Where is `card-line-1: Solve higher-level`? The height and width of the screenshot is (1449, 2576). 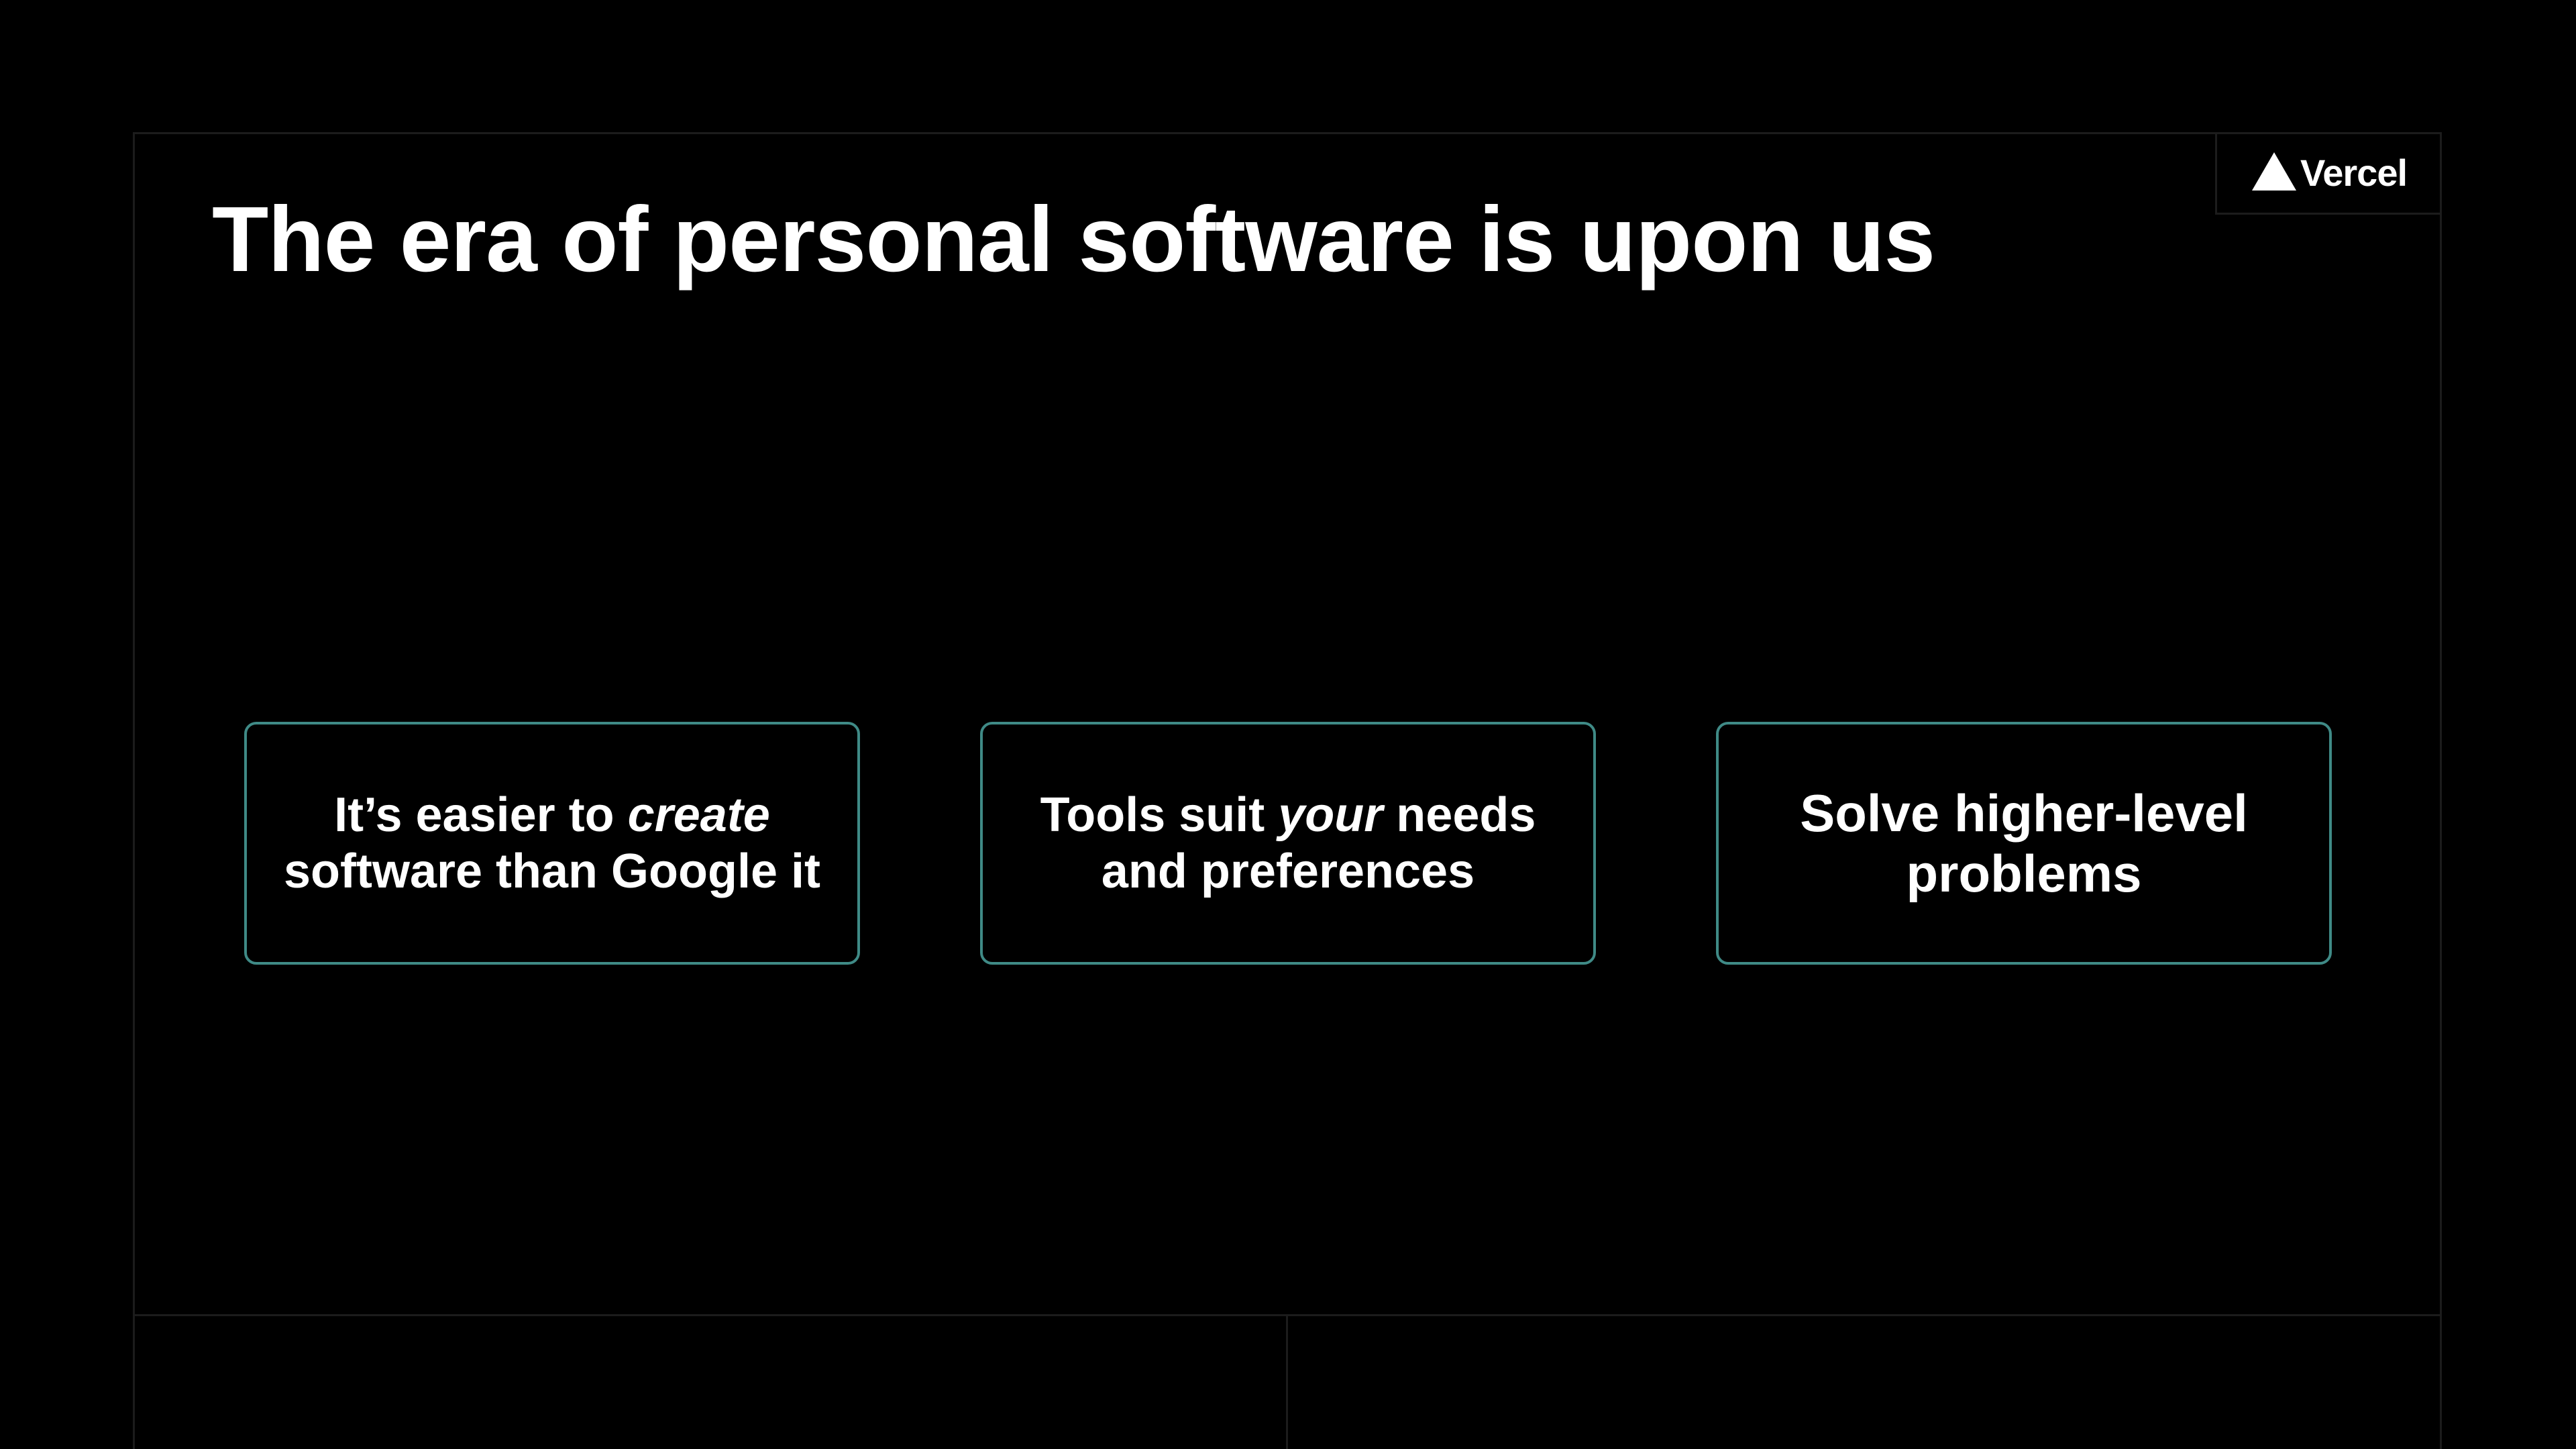 card-line-1: Solve higher-level is located at coordinates (2024, 813).